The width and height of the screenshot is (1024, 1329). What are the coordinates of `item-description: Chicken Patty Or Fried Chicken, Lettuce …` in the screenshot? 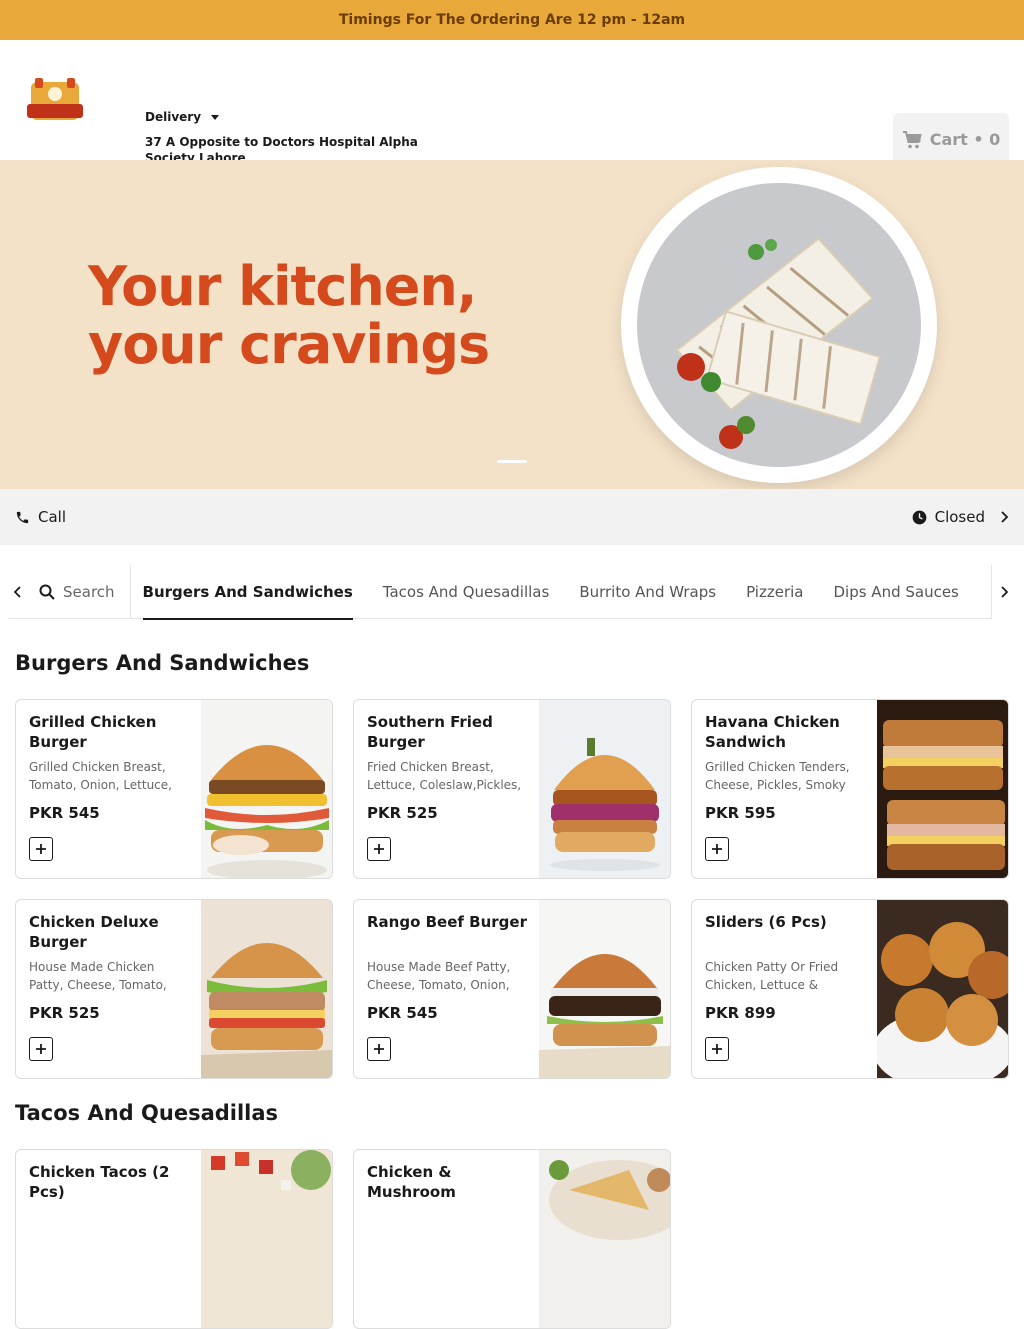 It's located at (772, 976).